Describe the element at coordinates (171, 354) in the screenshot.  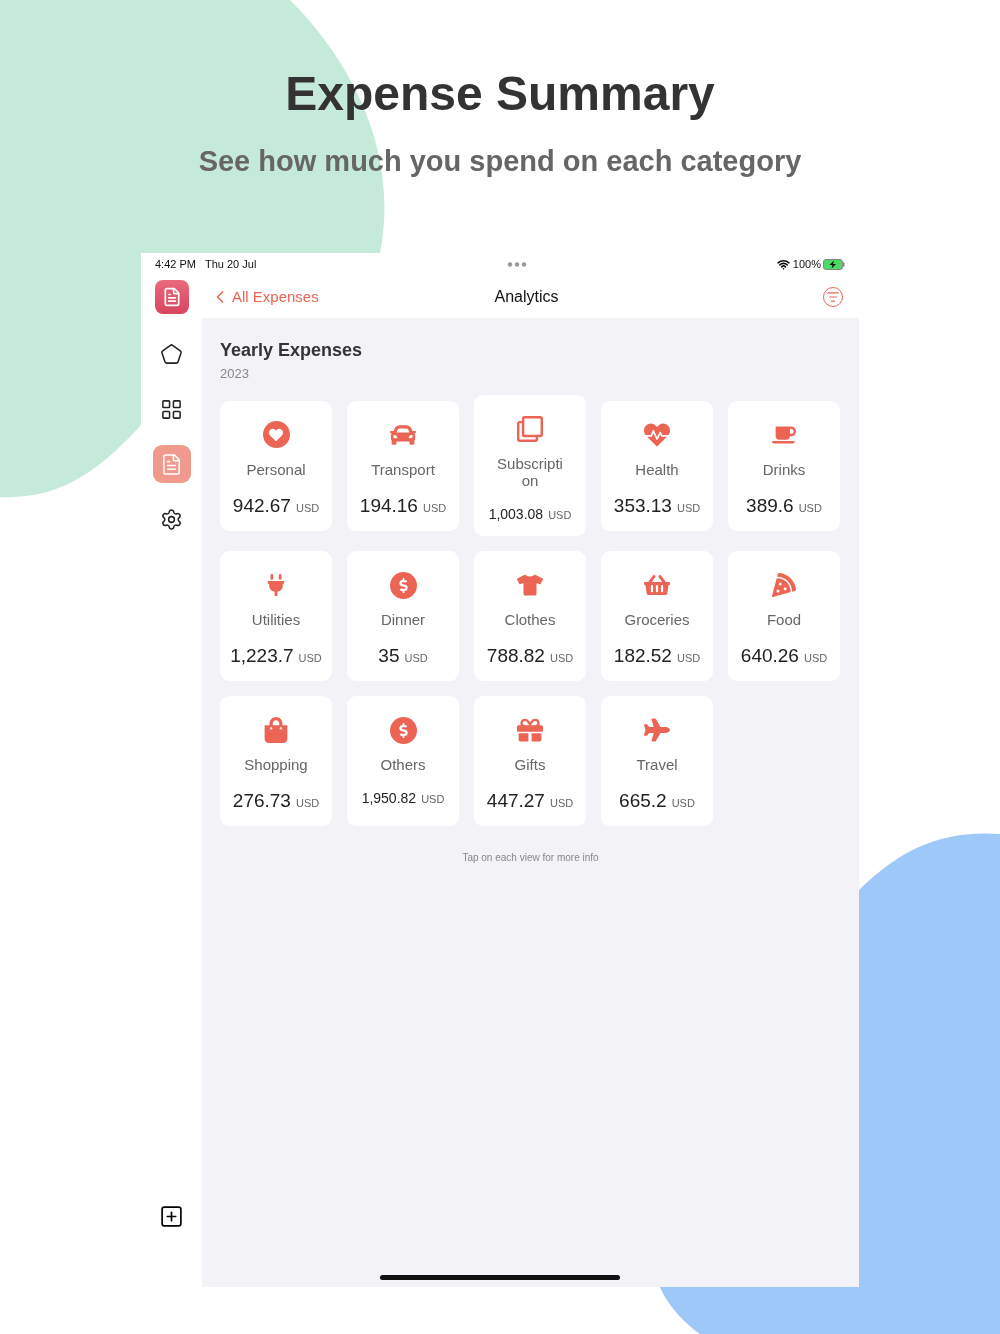
I see `pentagon-icon` at that location.